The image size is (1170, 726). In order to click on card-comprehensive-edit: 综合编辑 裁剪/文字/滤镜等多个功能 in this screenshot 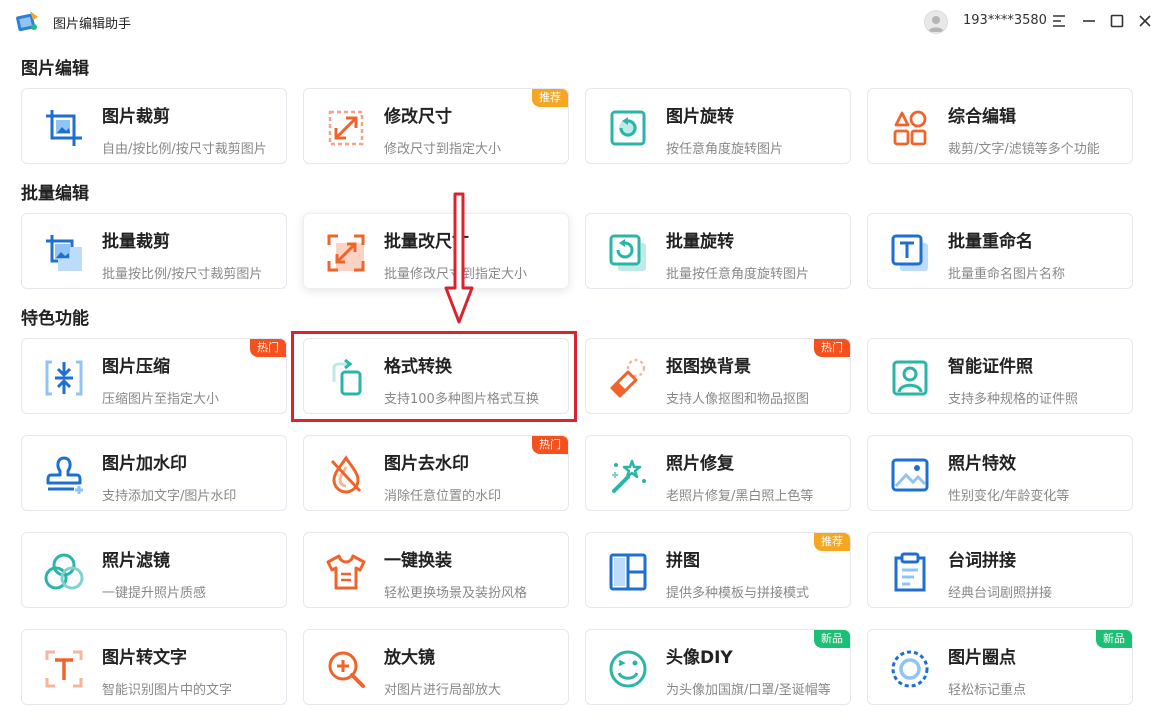, I will do `click(1000, 126)`.